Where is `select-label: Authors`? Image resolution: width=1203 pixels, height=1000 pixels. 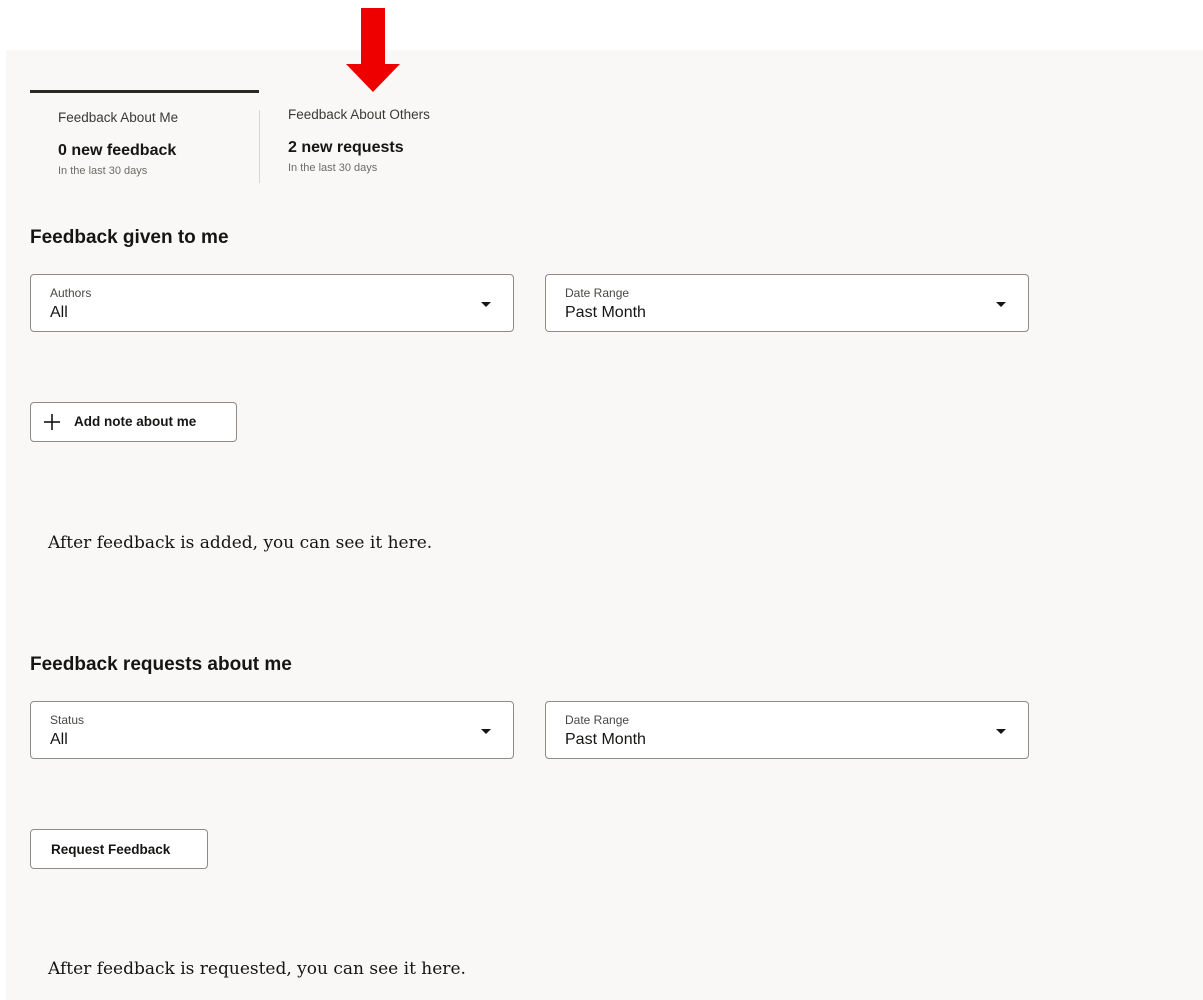
select-label: Authors is located at coordinates (71, 293).